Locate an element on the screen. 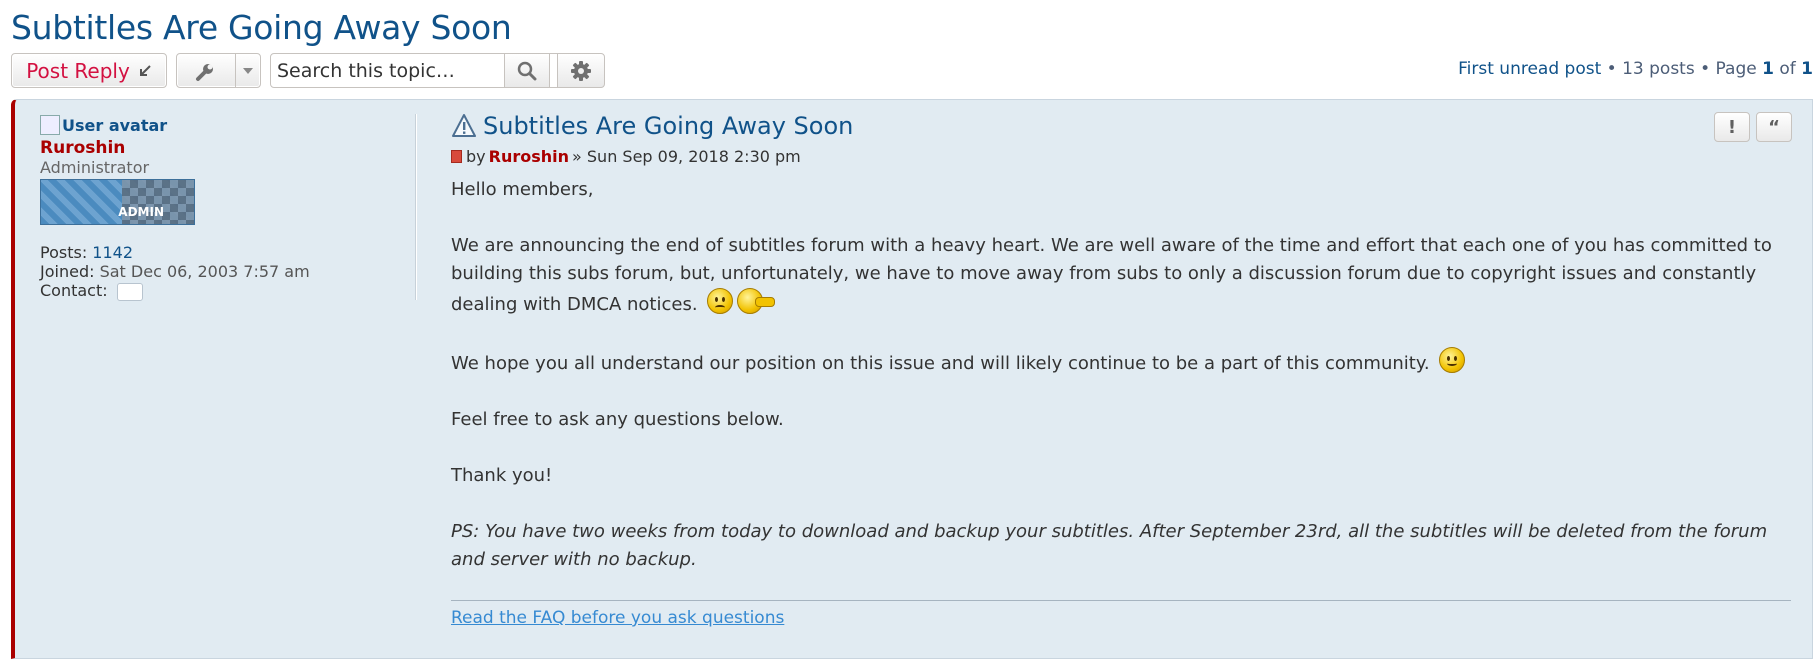 The image size is (1813, 659). page-prefix: Page is located at coordinates (1739, 69).